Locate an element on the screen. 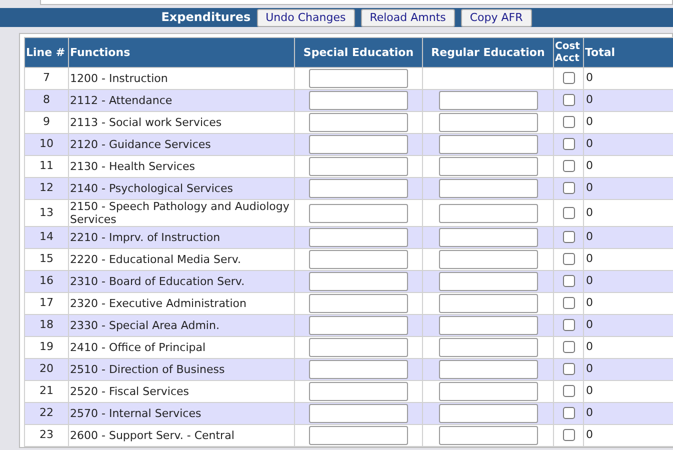 The height and width of the screenshot is (450, 673). column-header: Functions is located at coordinates (181, 53).